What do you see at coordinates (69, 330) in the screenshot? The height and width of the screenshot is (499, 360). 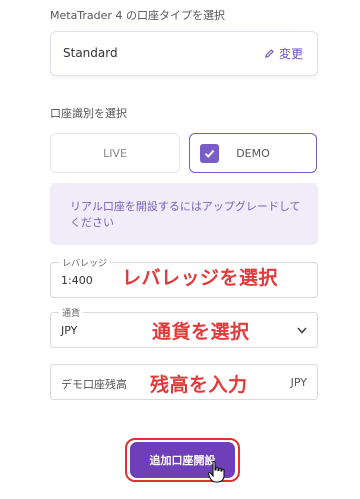 I see `currency-value: JPY` at bounding box center [69, 330].